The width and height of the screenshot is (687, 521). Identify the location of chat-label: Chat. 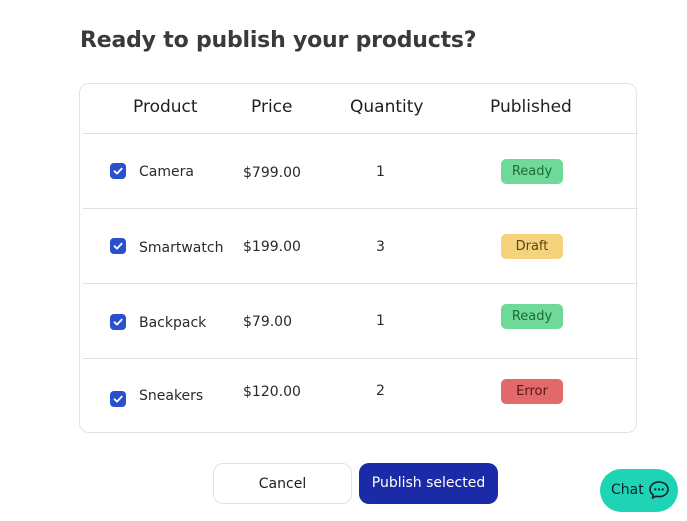
(627, 490).